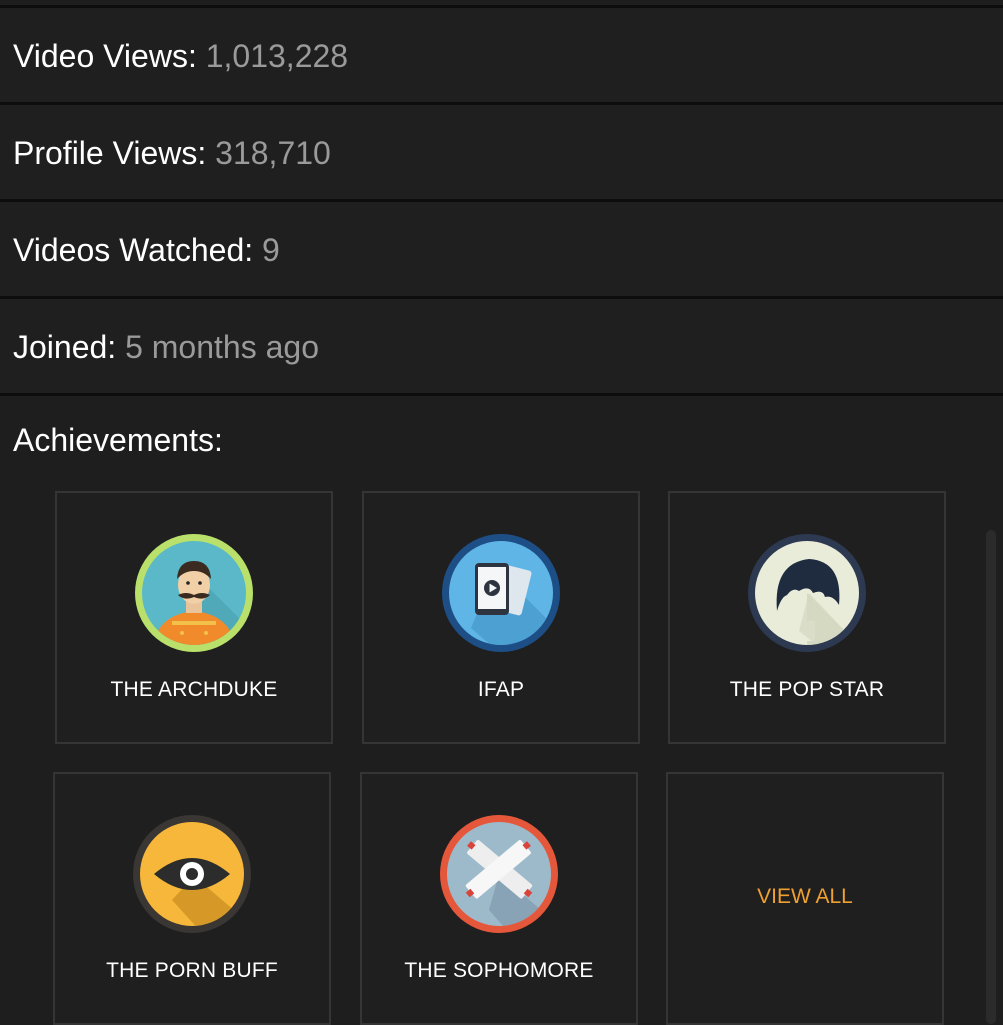  What do you see at coordinates (501, 56) in the screenshot?
I see `stat-row-video-views: Video Views: 1,013,228` at bounding box center [501, 56].